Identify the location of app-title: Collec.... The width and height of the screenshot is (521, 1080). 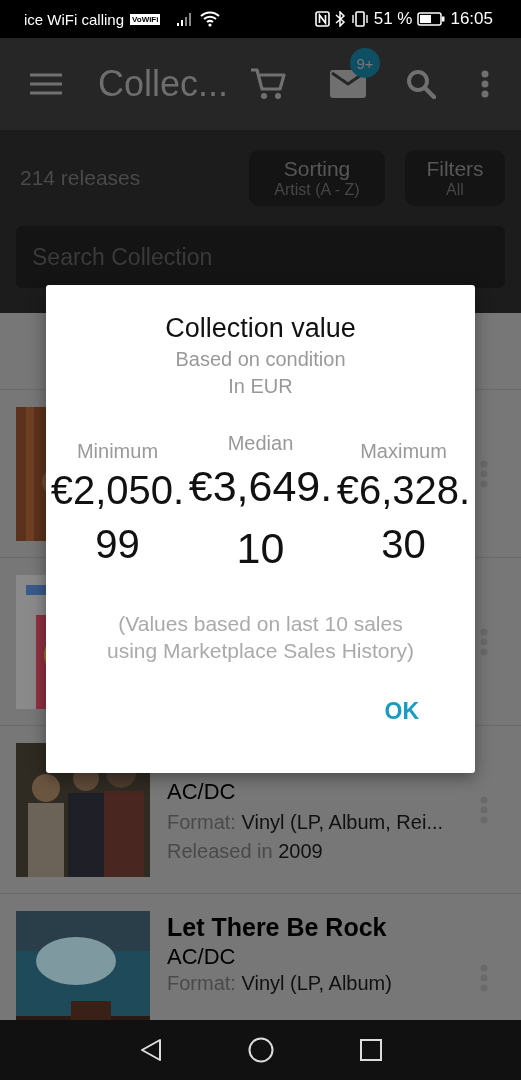
(163, 84).